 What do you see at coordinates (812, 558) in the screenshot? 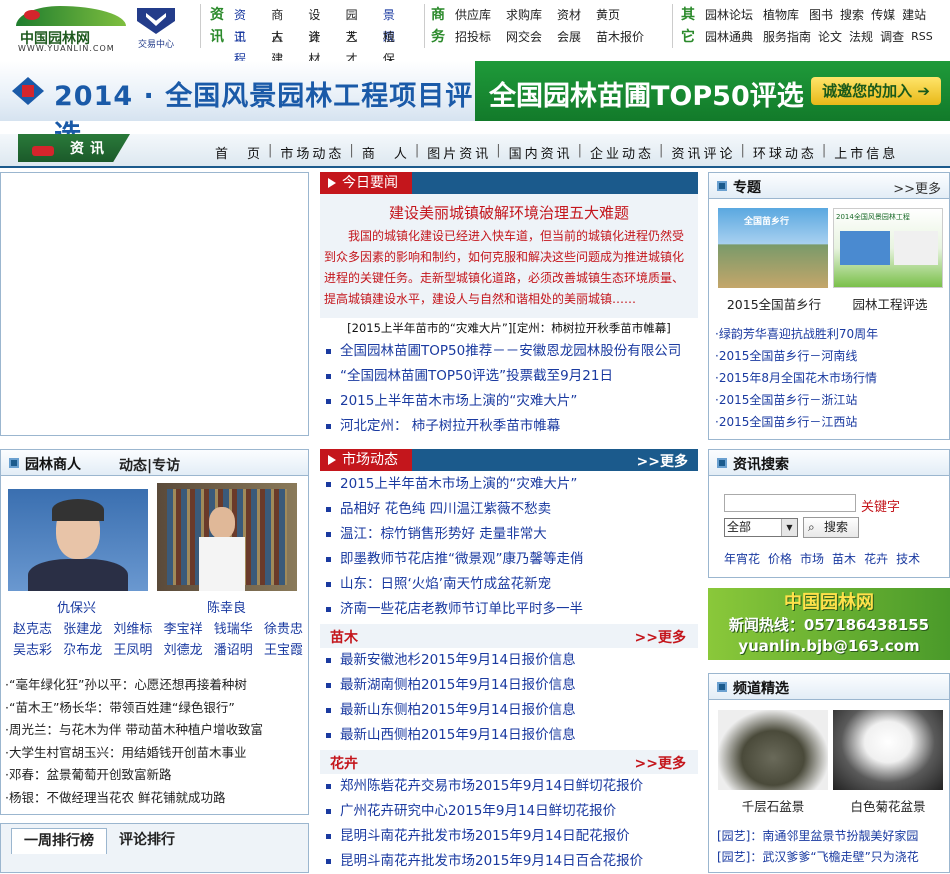
I see `tag-link: 市场` at bounding box center [812, 558].